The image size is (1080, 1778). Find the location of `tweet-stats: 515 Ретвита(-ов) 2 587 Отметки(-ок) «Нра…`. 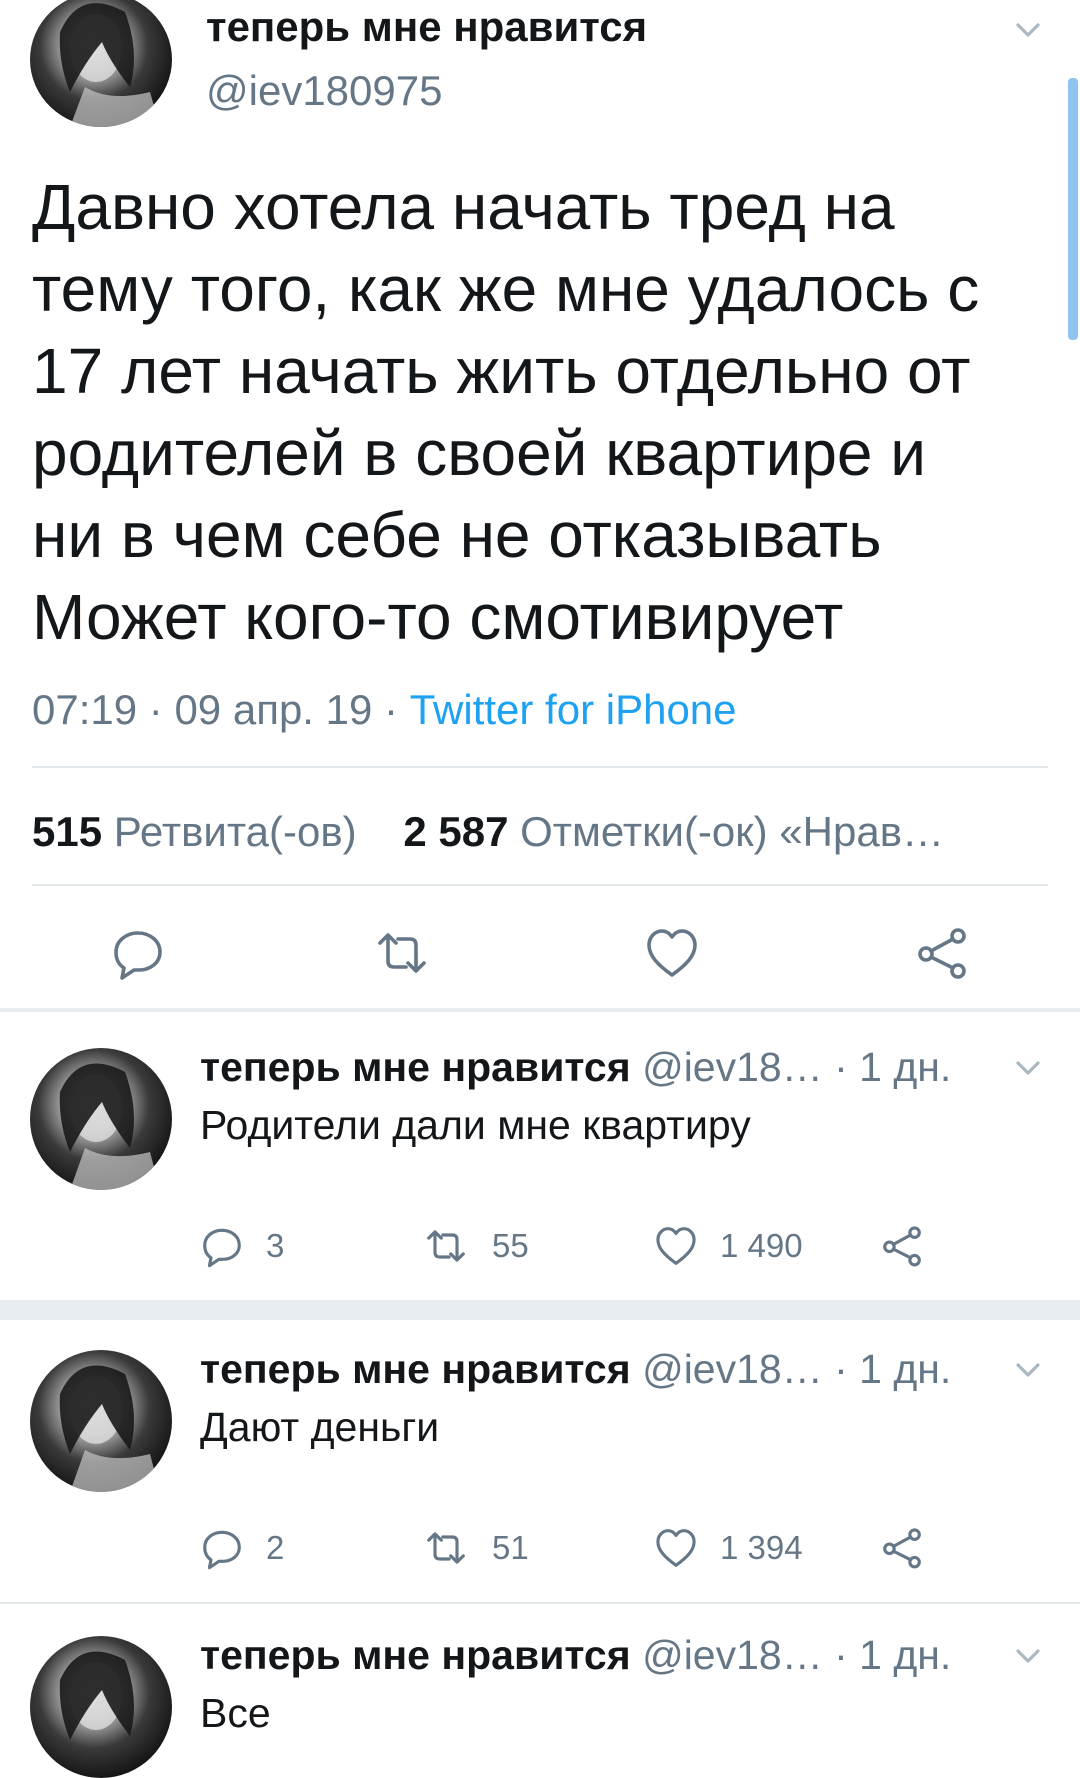

tweet-stats: 515 Ретвита(-ов) 2 587 Отметки(-ок) «Нра… is located at coordinates (488, 832).